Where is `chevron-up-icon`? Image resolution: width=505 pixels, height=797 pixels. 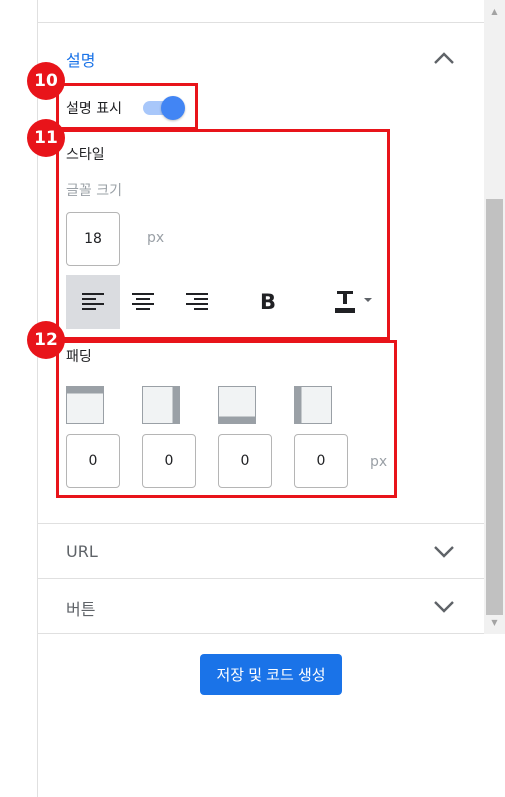 chevron-up-icon is located at coordinates (444, 58).